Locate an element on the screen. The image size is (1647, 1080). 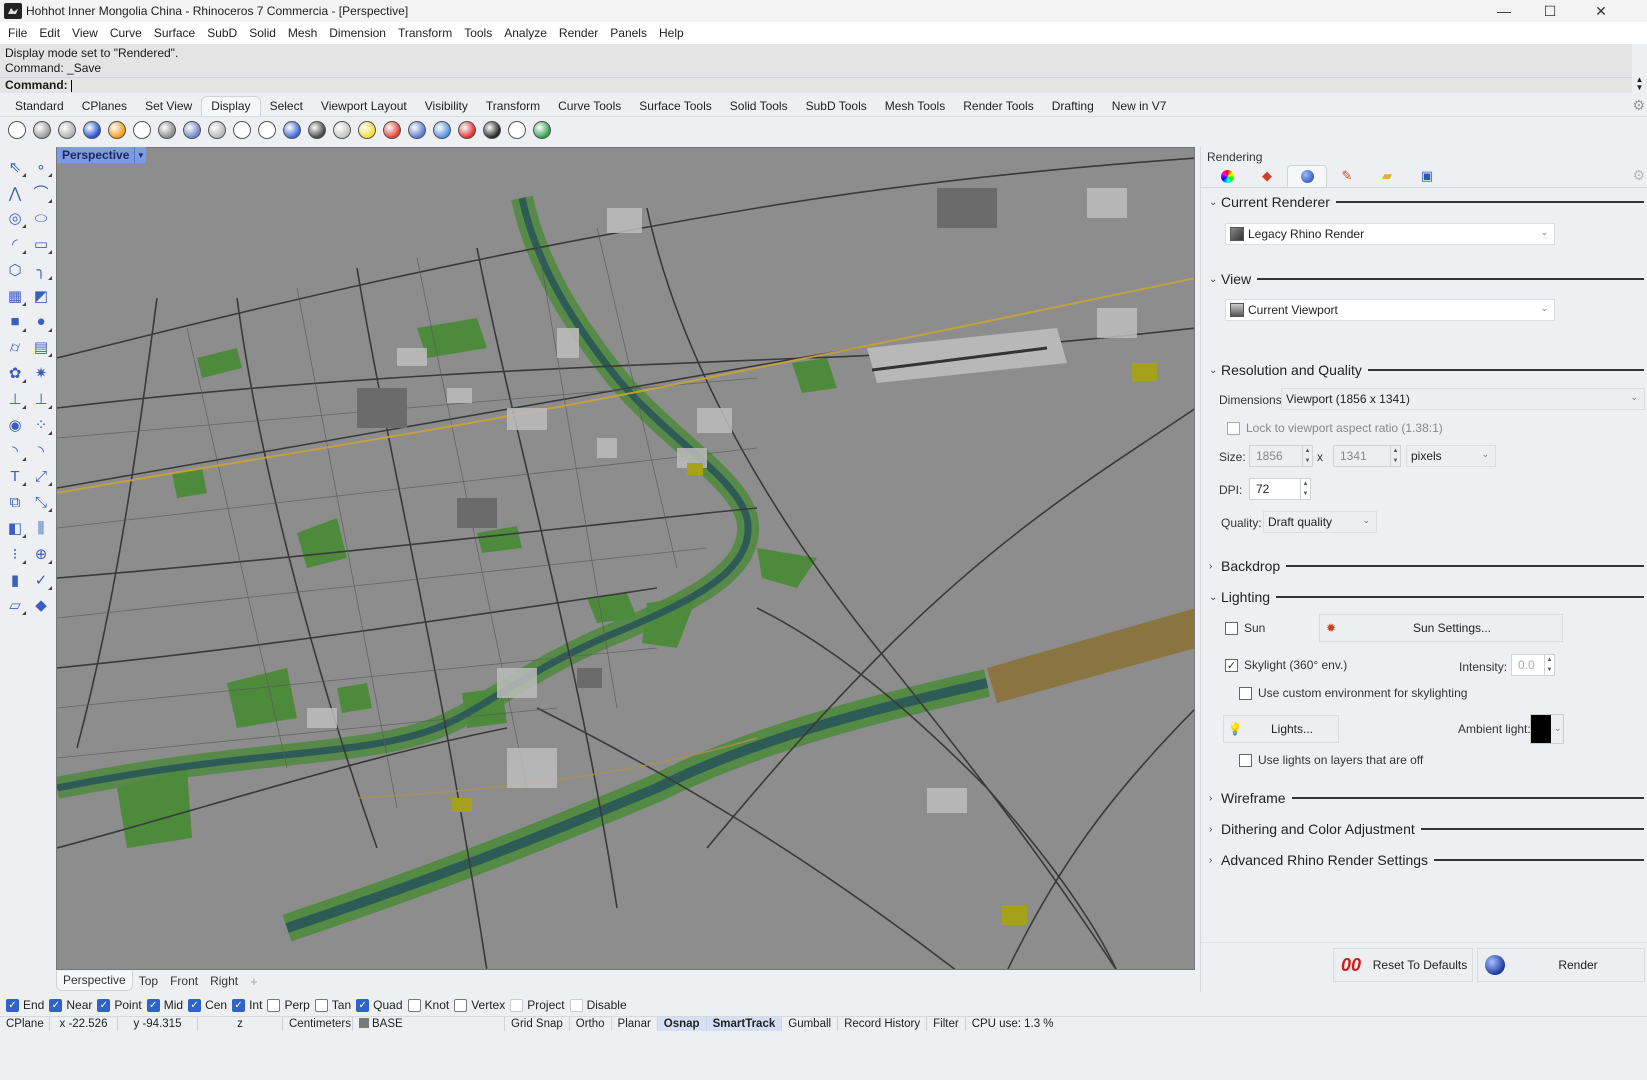
toolbar-tab-display: Display is located at coordinates (231, 106).